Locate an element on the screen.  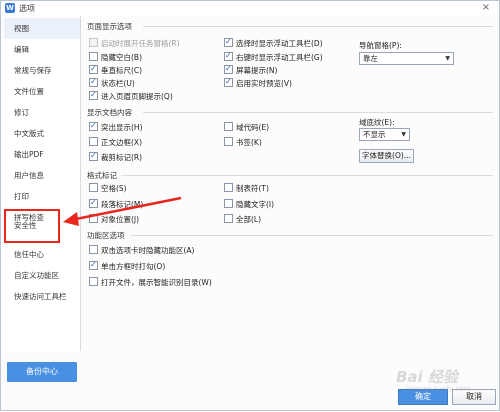
red-arrow-annotation is located at coordinates (122, 211).